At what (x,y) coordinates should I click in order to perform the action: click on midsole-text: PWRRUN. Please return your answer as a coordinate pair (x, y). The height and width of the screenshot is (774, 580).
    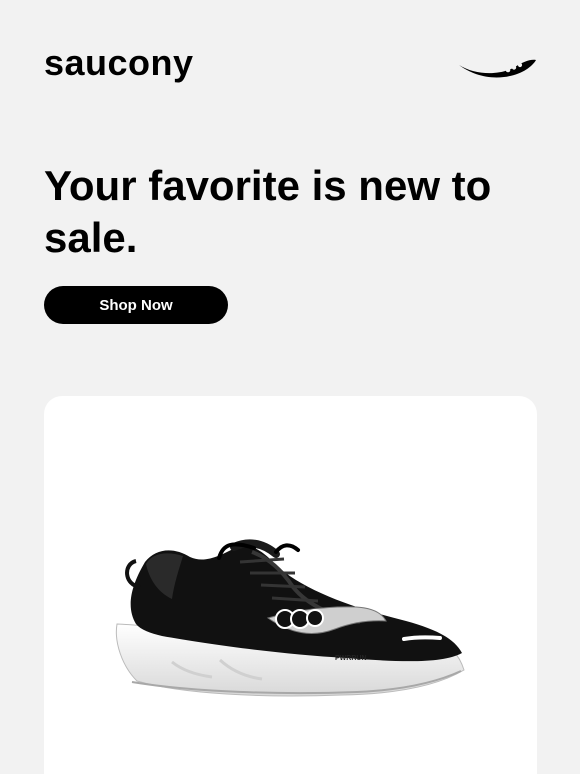
    Looking at the image, I should click on (351, 658).